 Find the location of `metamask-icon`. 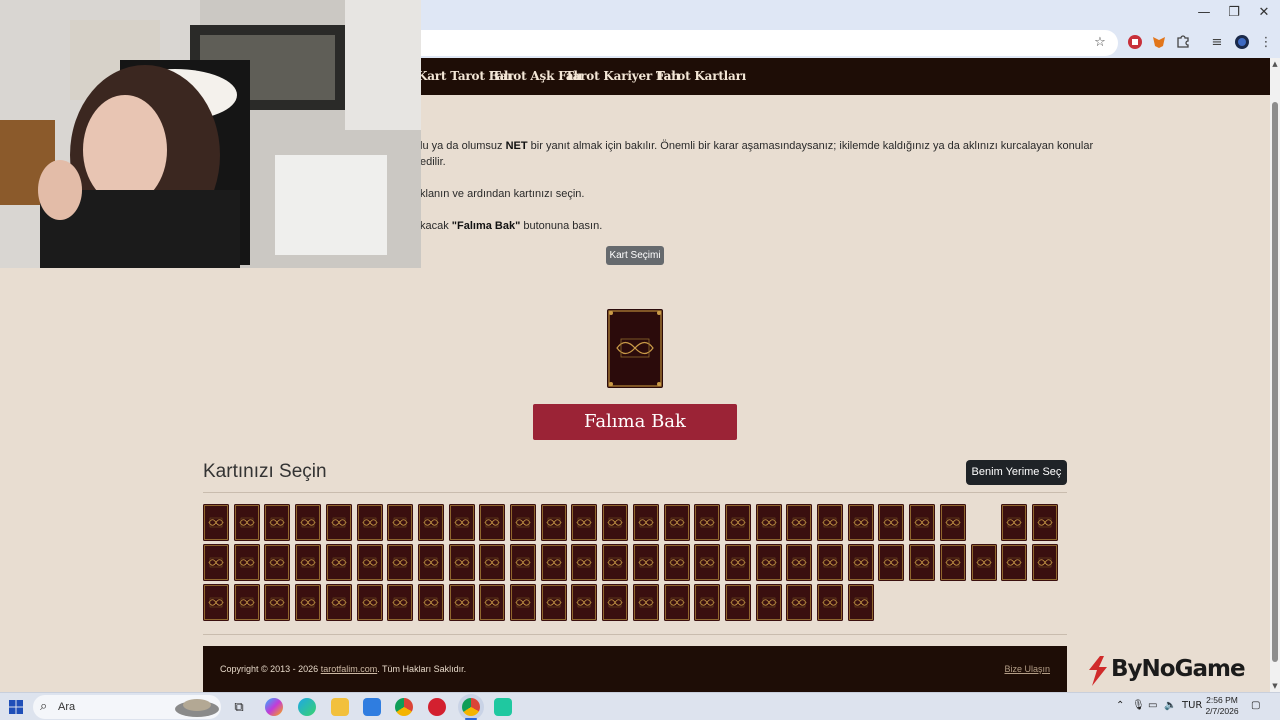

metamask-icon is located at coordinates (1159, 43).